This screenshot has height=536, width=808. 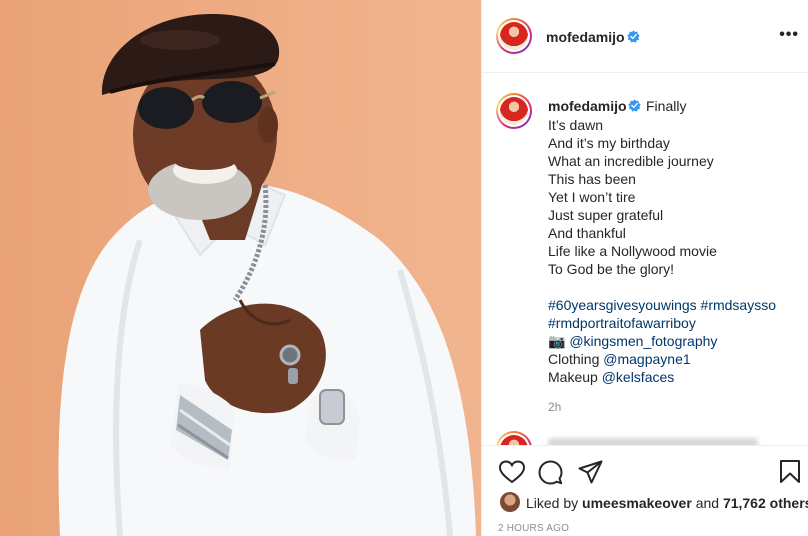 What do you see at coordinates (514, 36) in the screenshot?
I see `profile-avatar` at bounding box center [514, 36].